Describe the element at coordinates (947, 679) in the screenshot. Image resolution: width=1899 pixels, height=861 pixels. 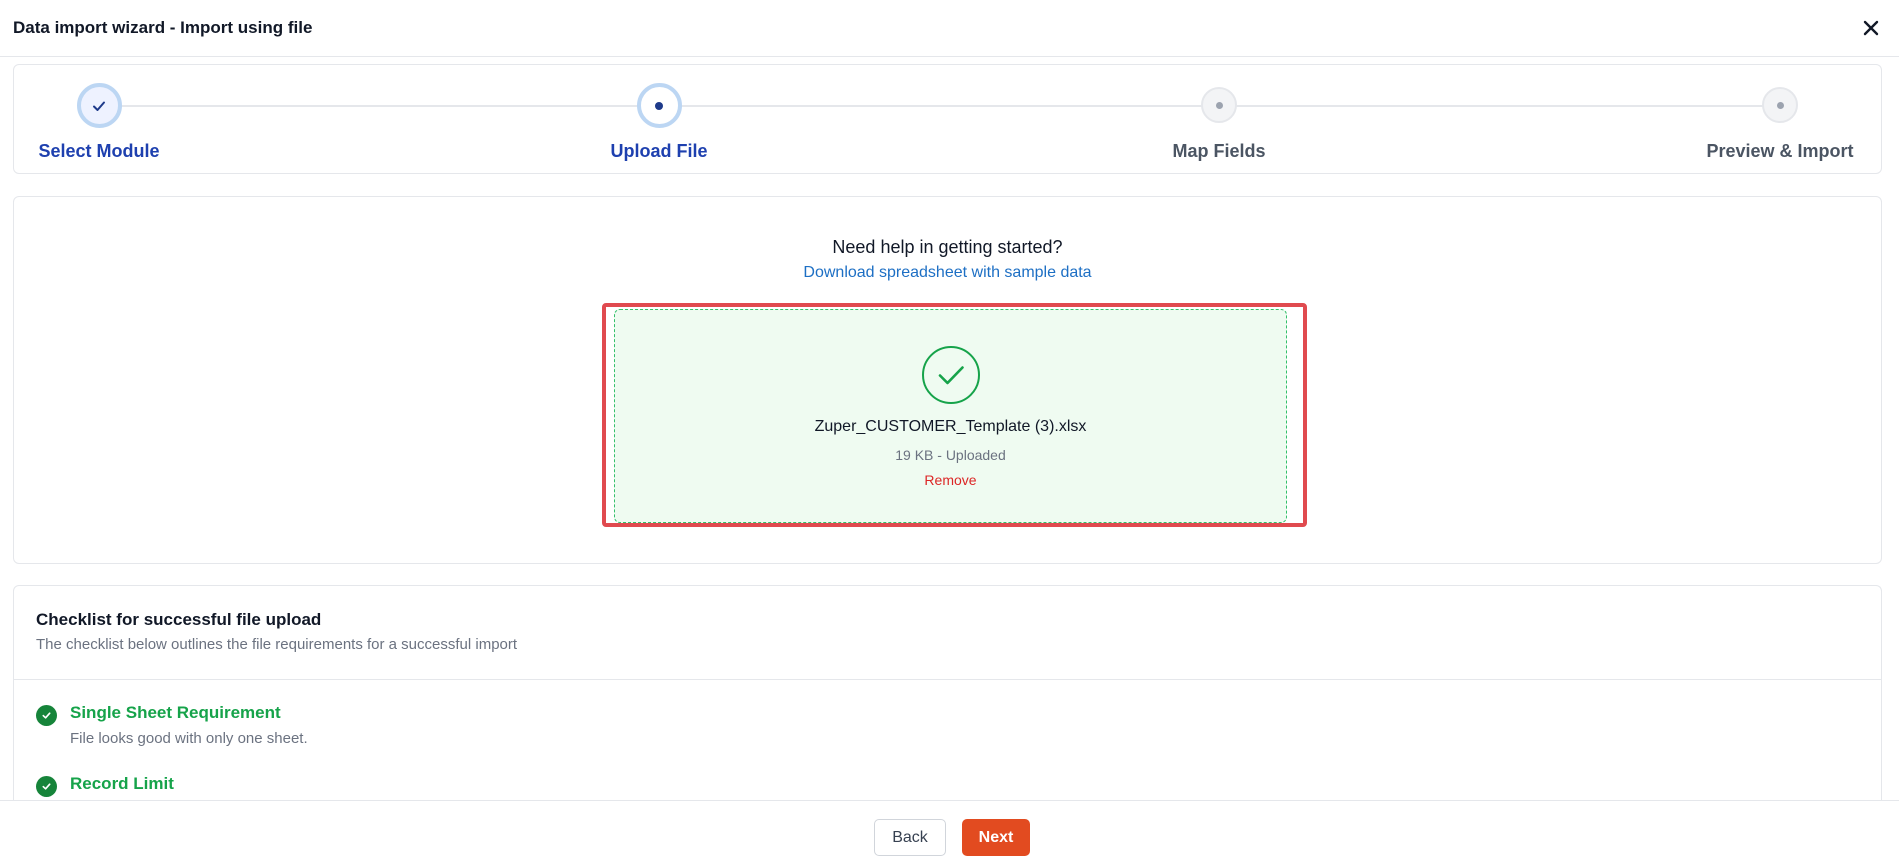
I see `checklist-divider` at that location.